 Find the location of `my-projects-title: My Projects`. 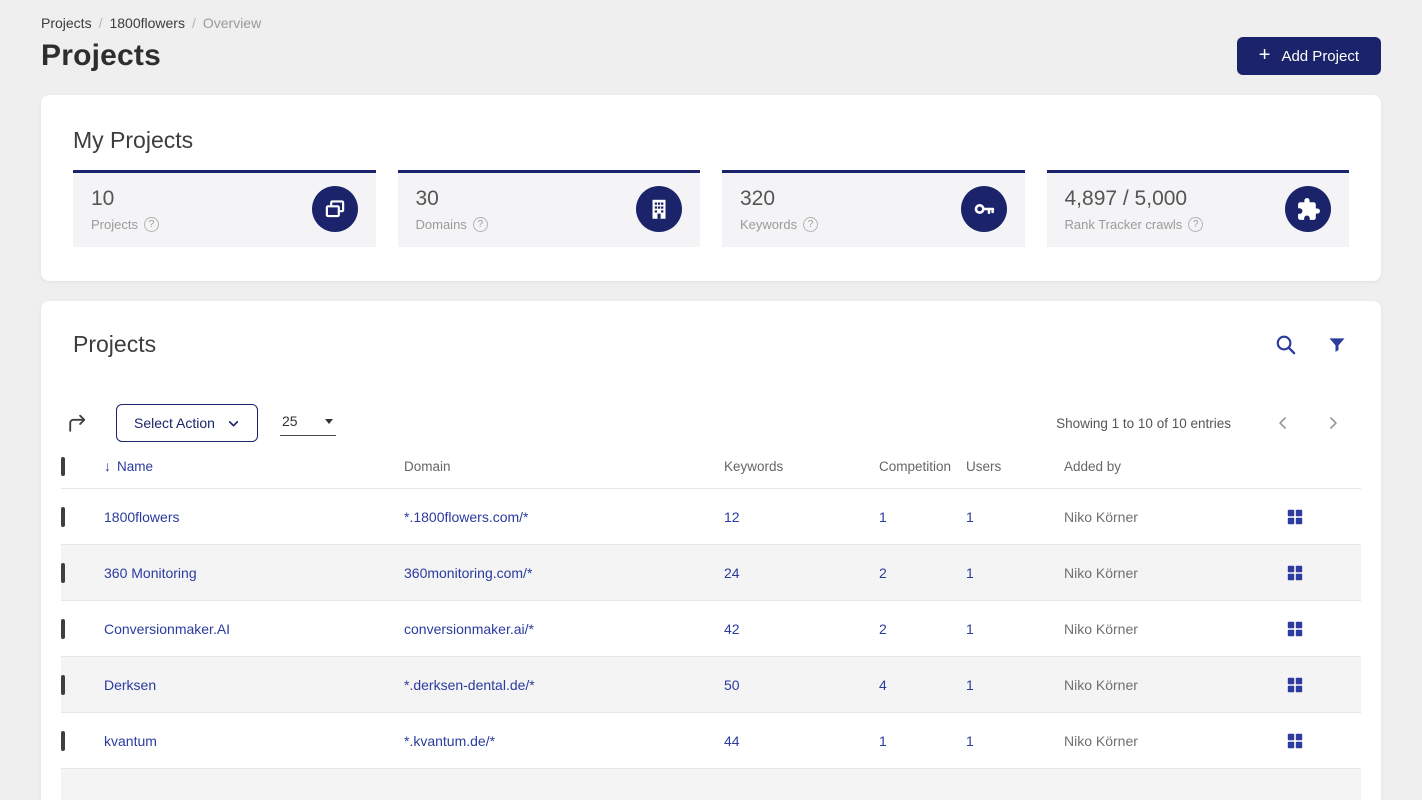

my-projects-title: My Projects is located at coordinates (133, 140).